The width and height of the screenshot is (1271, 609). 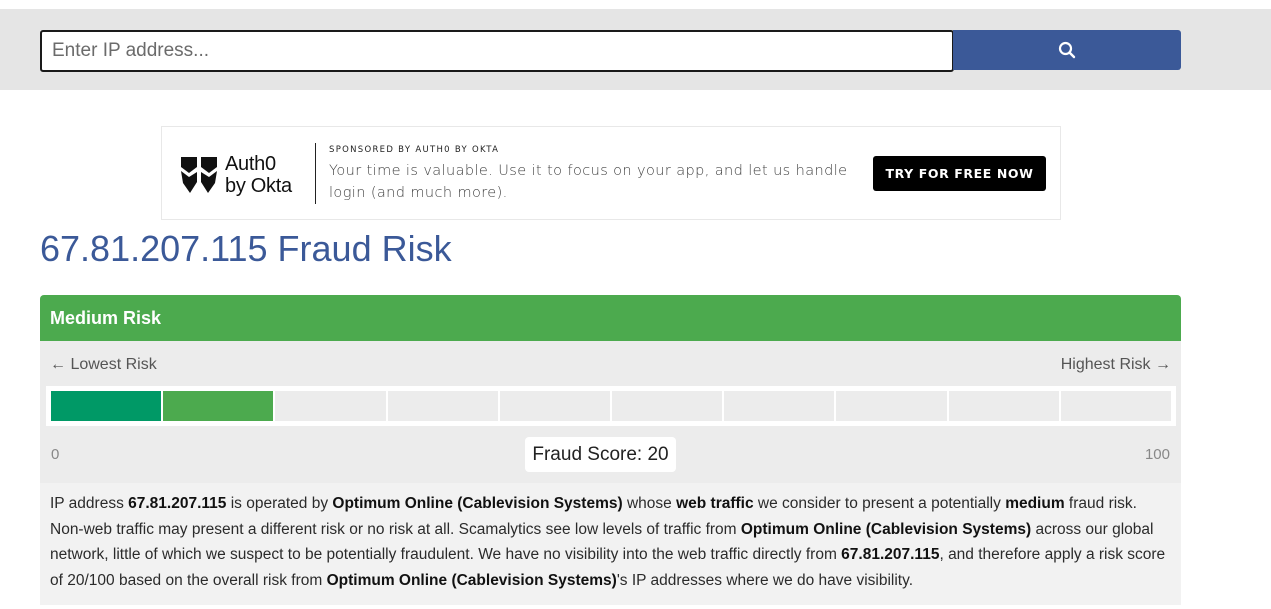 I want to click on search-button, so click(x=1067, y=50).